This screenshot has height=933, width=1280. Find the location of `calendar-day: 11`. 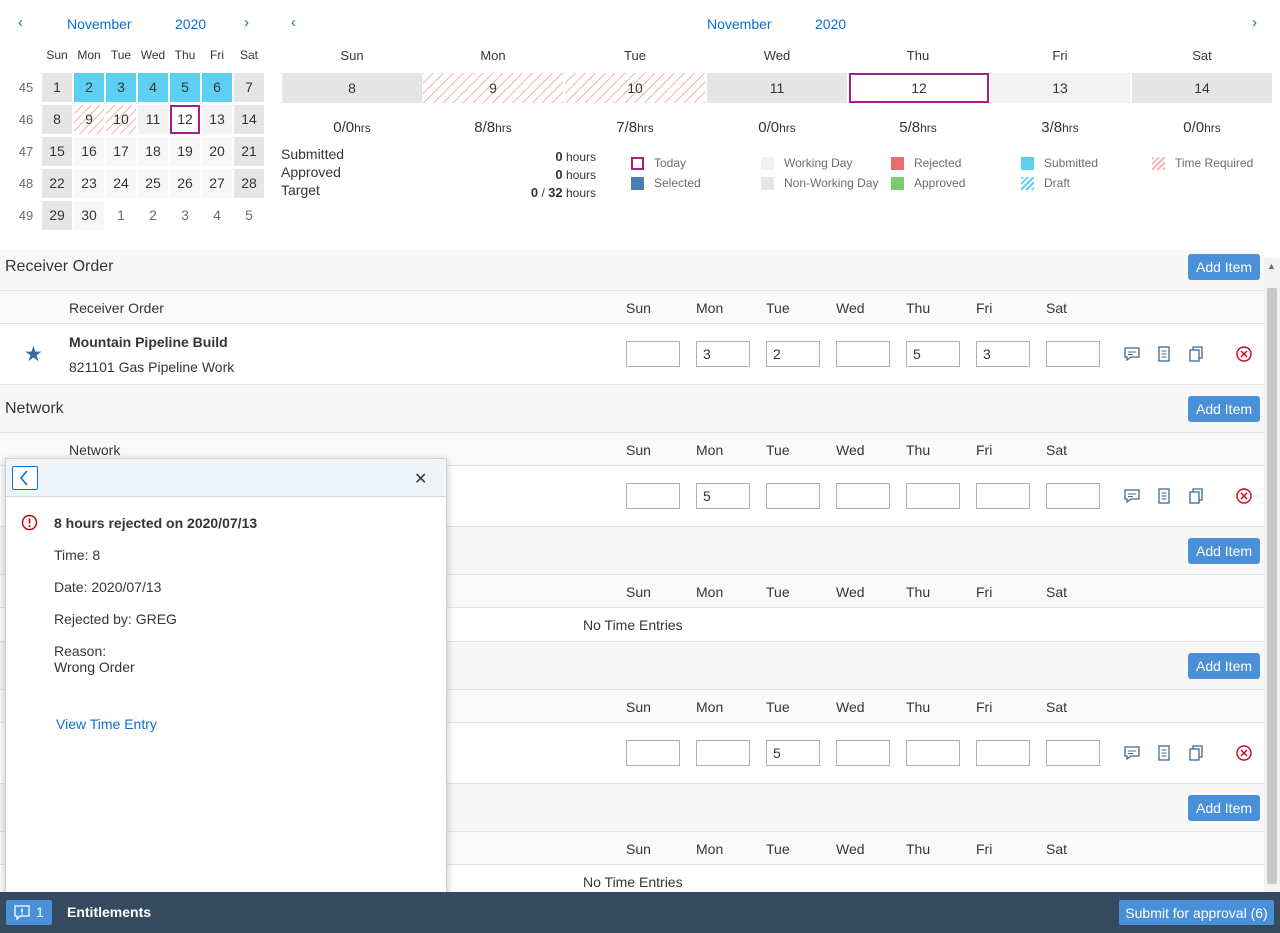

calendar-day: 11 is located at coordinates (153, 119).